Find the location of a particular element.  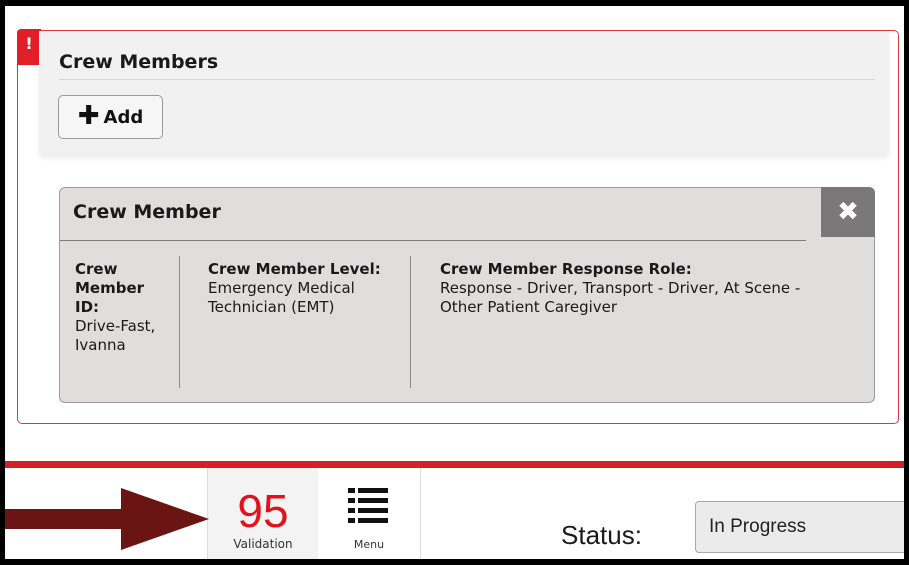

footer-accent-bar is located at coordinates (454, 464).